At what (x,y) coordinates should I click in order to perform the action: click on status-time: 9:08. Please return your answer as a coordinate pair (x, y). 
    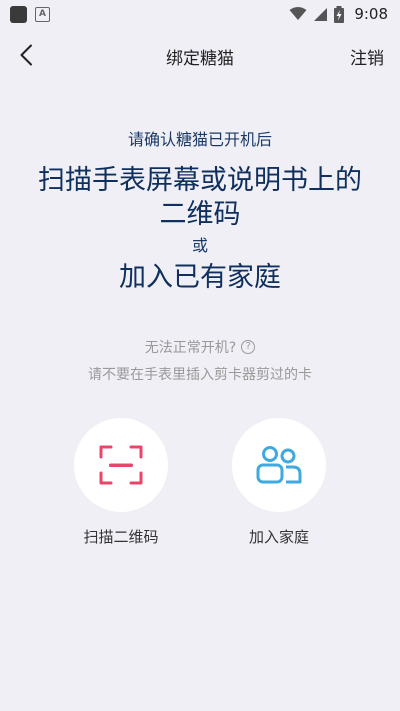
    Looking at the image, I should click on (371, 14).